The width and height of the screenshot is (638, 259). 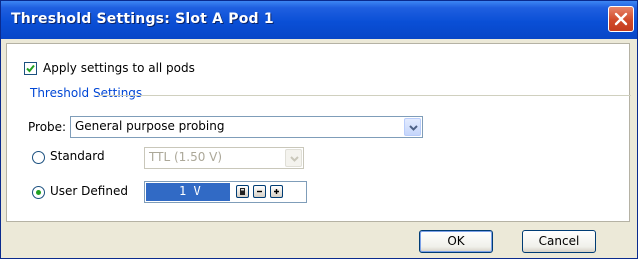 I want to click on user-defined-radio, so click(x=38, y=192).